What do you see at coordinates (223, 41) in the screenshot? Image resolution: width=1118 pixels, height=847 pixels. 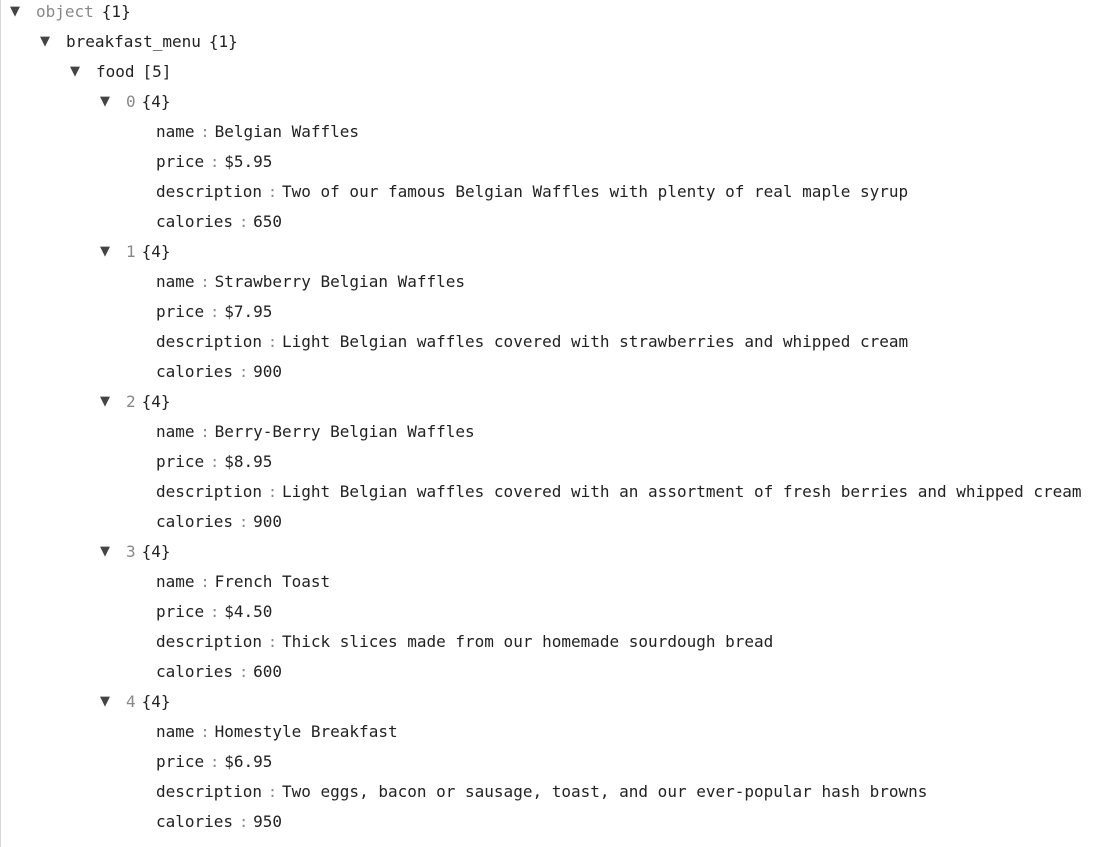 I see `node-count: {1}` at bounding box center [223, 41].